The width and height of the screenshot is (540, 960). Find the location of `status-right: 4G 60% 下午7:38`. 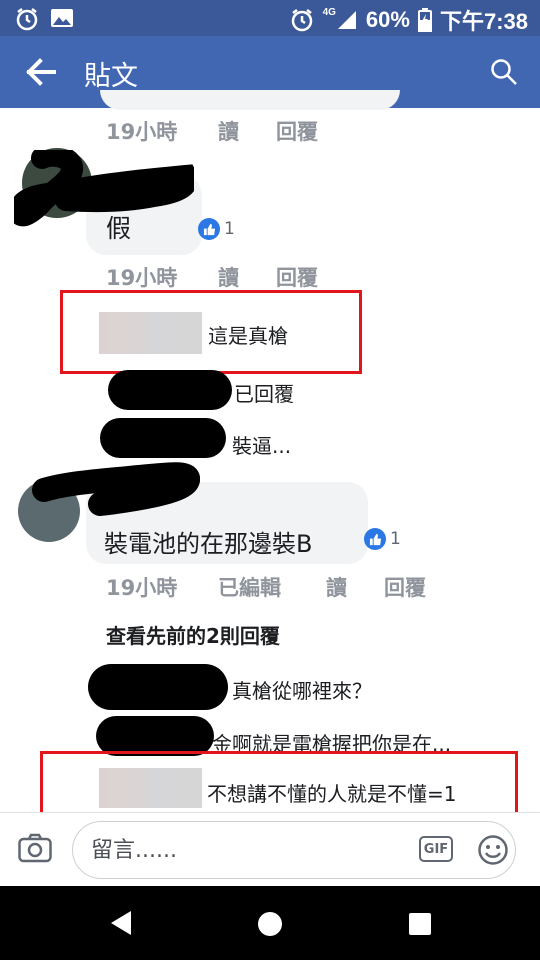

status-right: 4G 60% 下午7:38 is located at coordinates (408, 20).